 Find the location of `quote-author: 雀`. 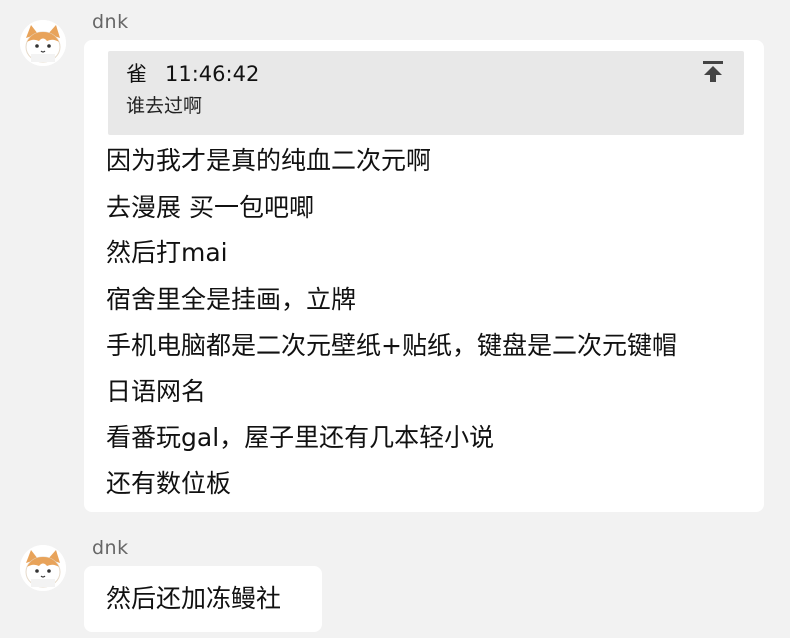

quote-author: 雀 is located at coordinates (136, 74).